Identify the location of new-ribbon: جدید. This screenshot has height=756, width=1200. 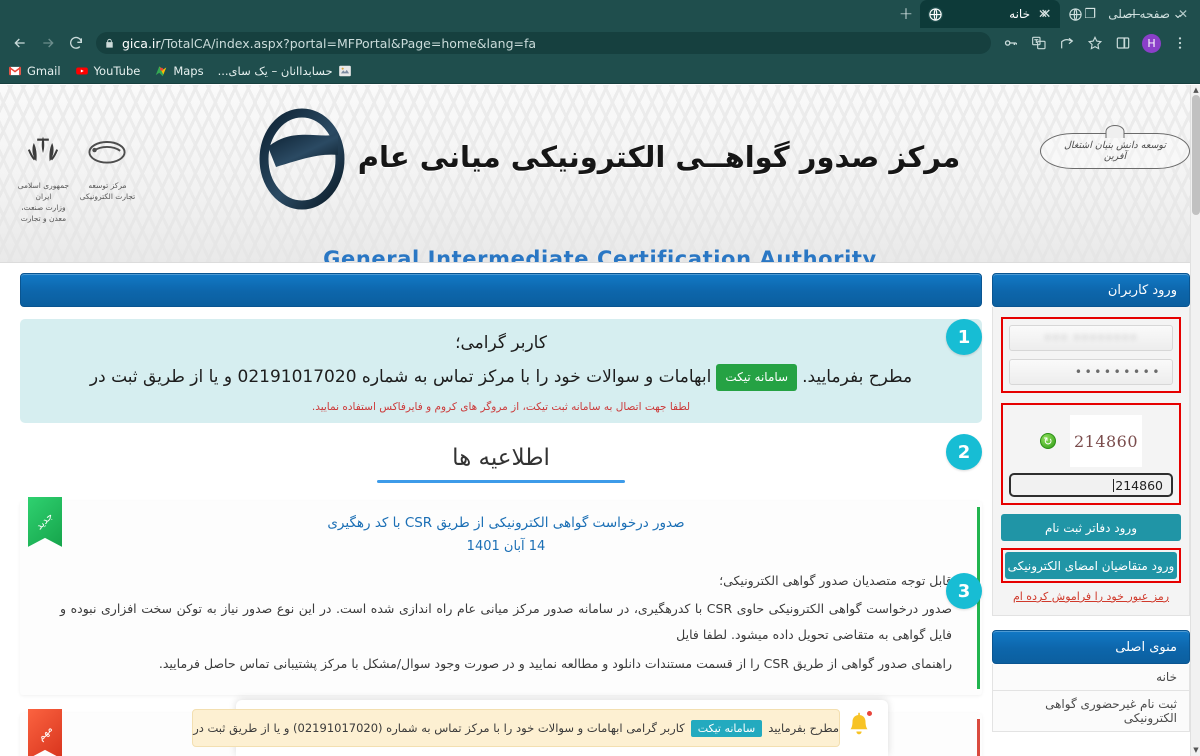
(45, 521).